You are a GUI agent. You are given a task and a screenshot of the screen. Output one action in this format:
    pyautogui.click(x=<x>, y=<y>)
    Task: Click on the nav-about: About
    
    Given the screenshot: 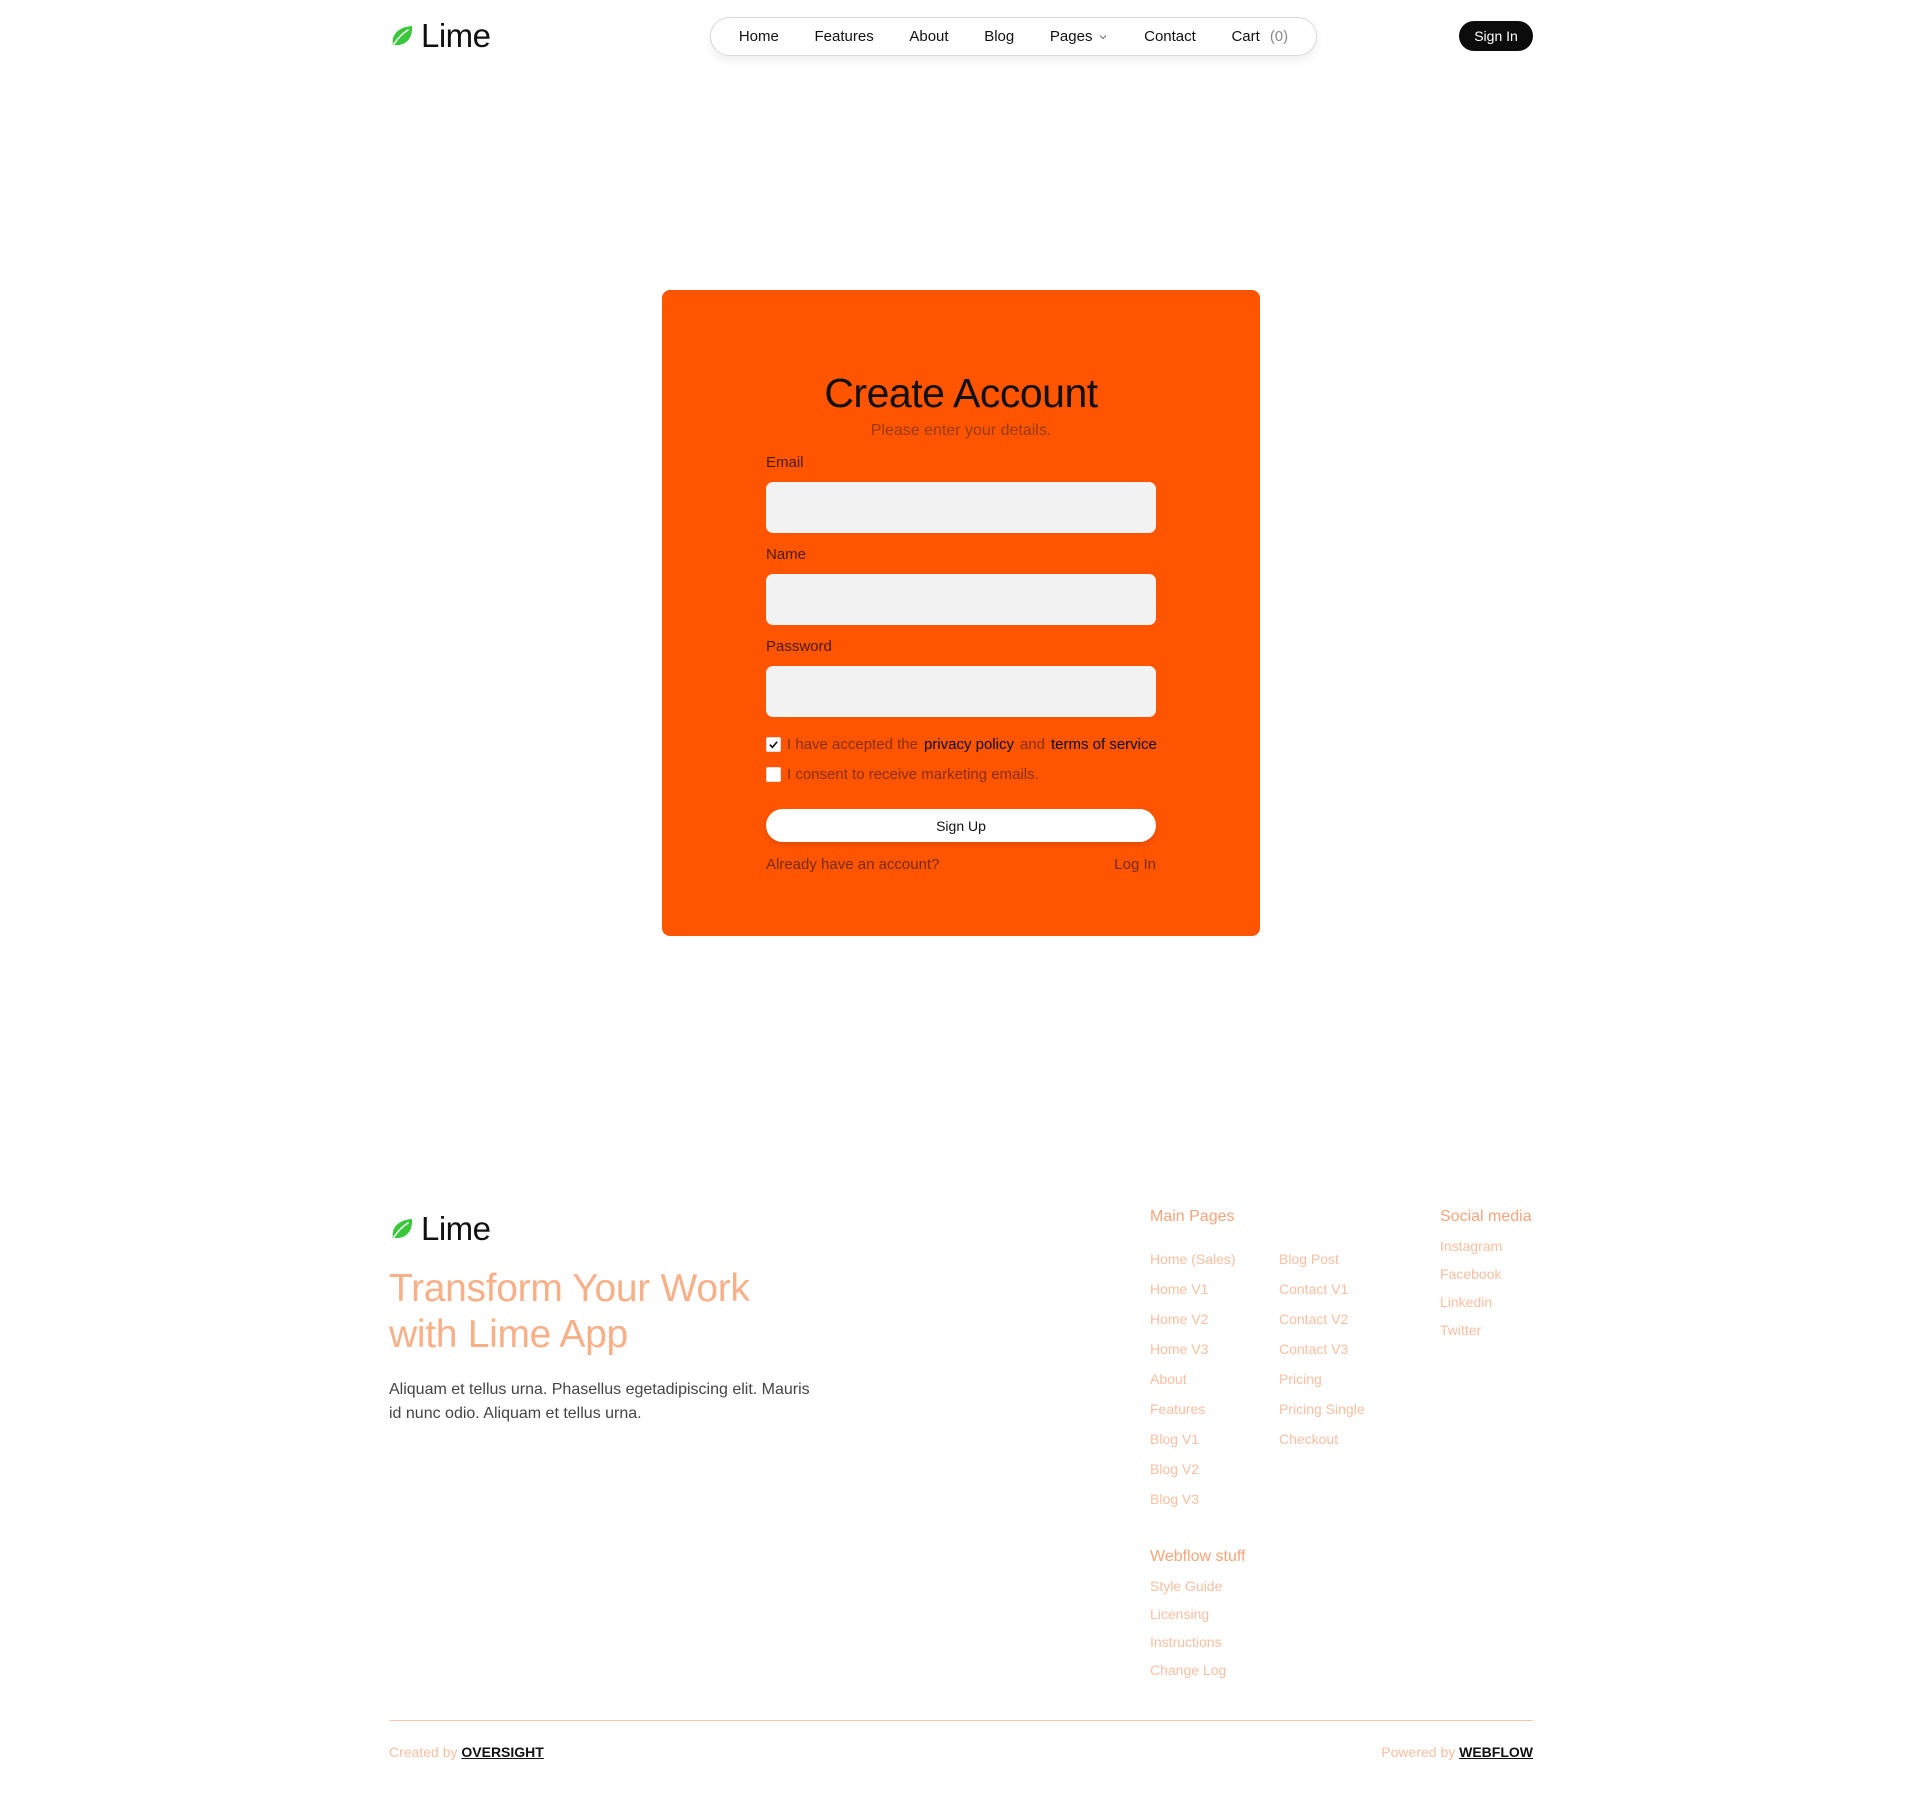 What is the action you would take?
    pyautogui.click(x=928, y=36)
    